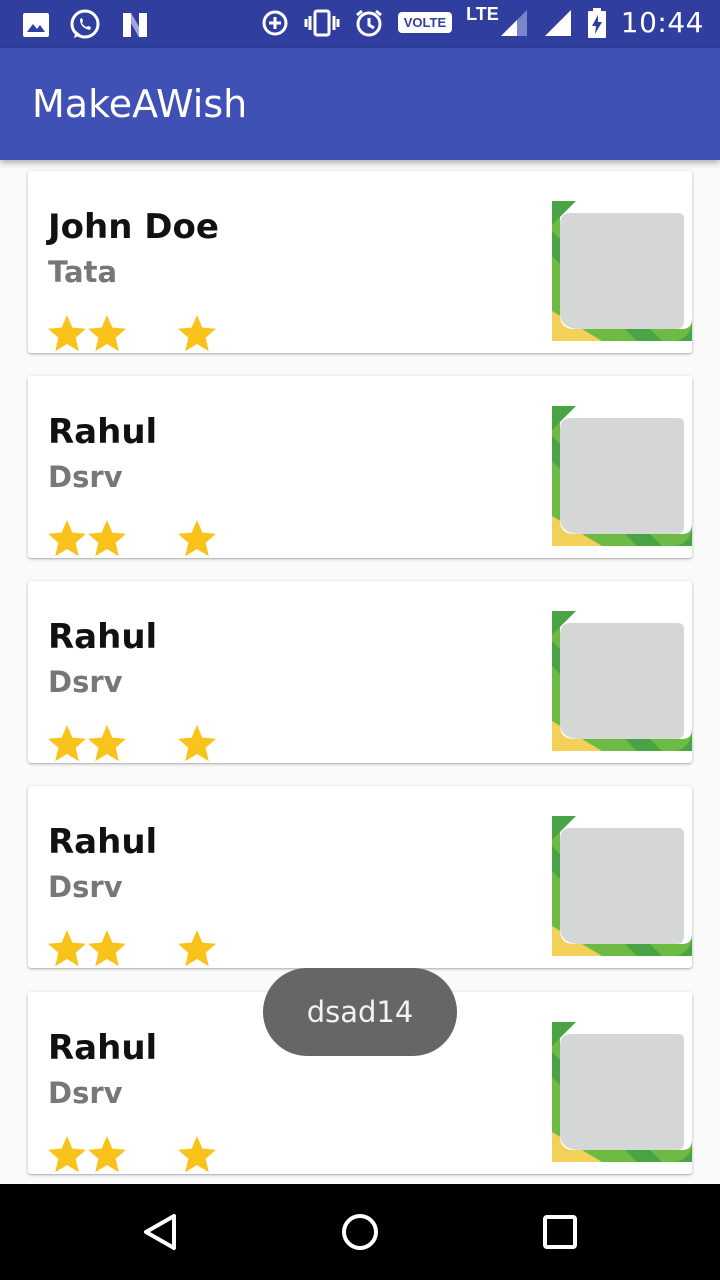 This screenshot has height=1280, width=720. Describe the element at coordinates (133, 227) in the screenshot. I see `card-name: John Doe` at that location.